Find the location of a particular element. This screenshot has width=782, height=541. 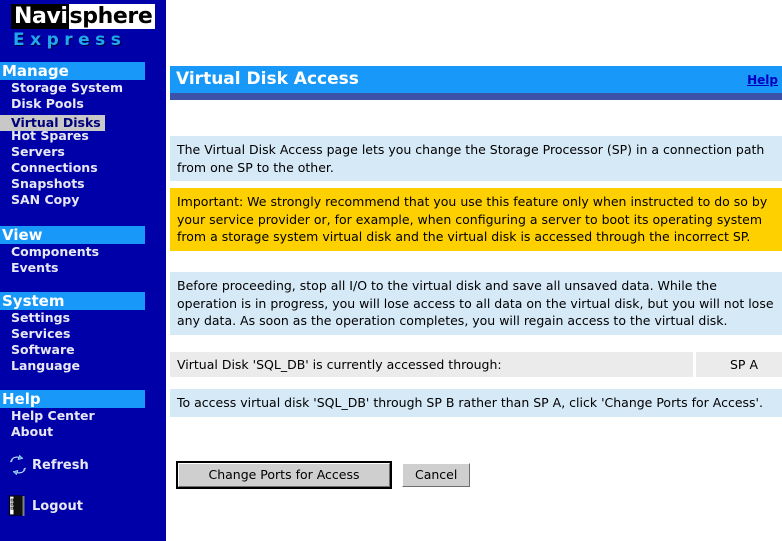

sidebar-item-connections: Connections is located at coordinates (83, 168).